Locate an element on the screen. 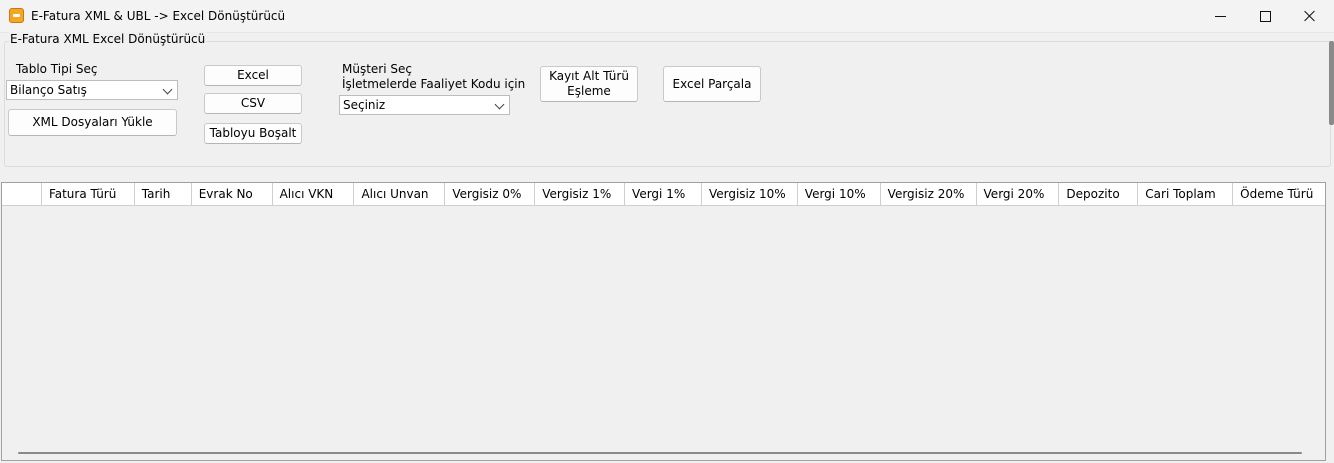 The height and width of the screenshot is (463, 1334). column-header: Evrak No is located at coordinates (232, 194).